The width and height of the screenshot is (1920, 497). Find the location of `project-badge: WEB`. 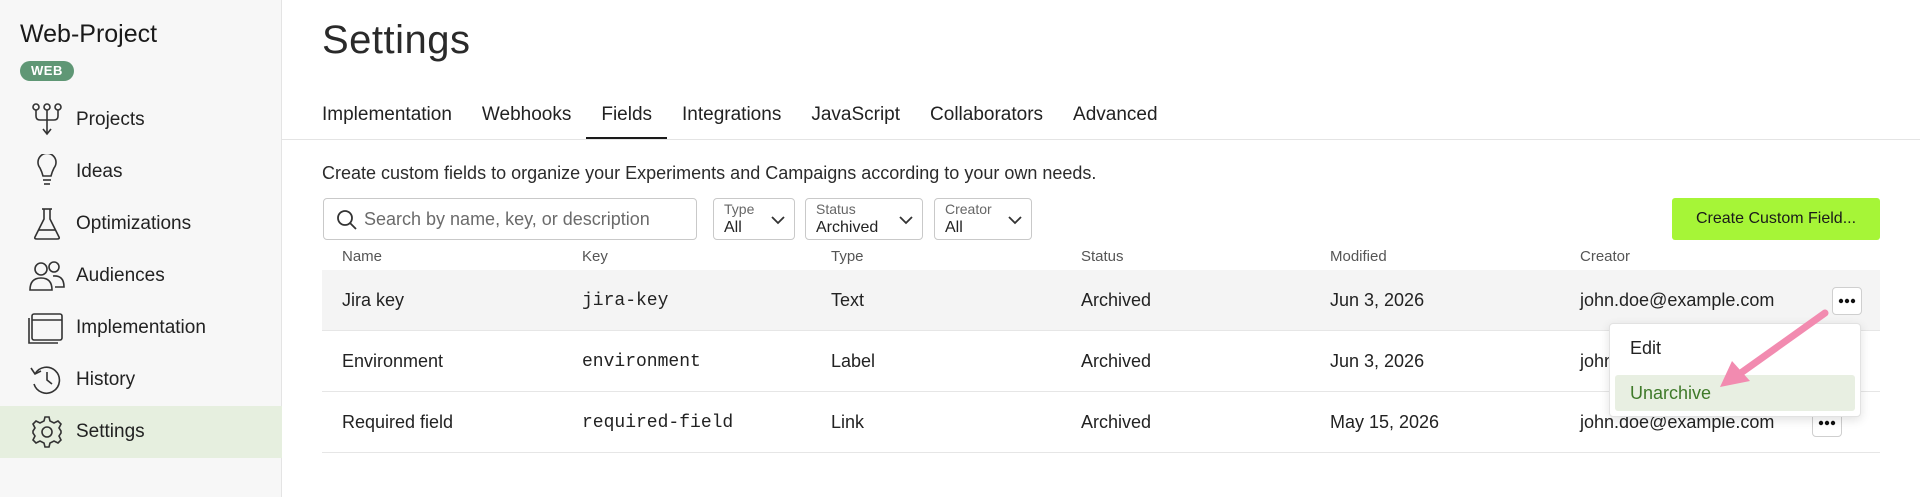

project-badge: WEB is located at coordinates (47, 71).